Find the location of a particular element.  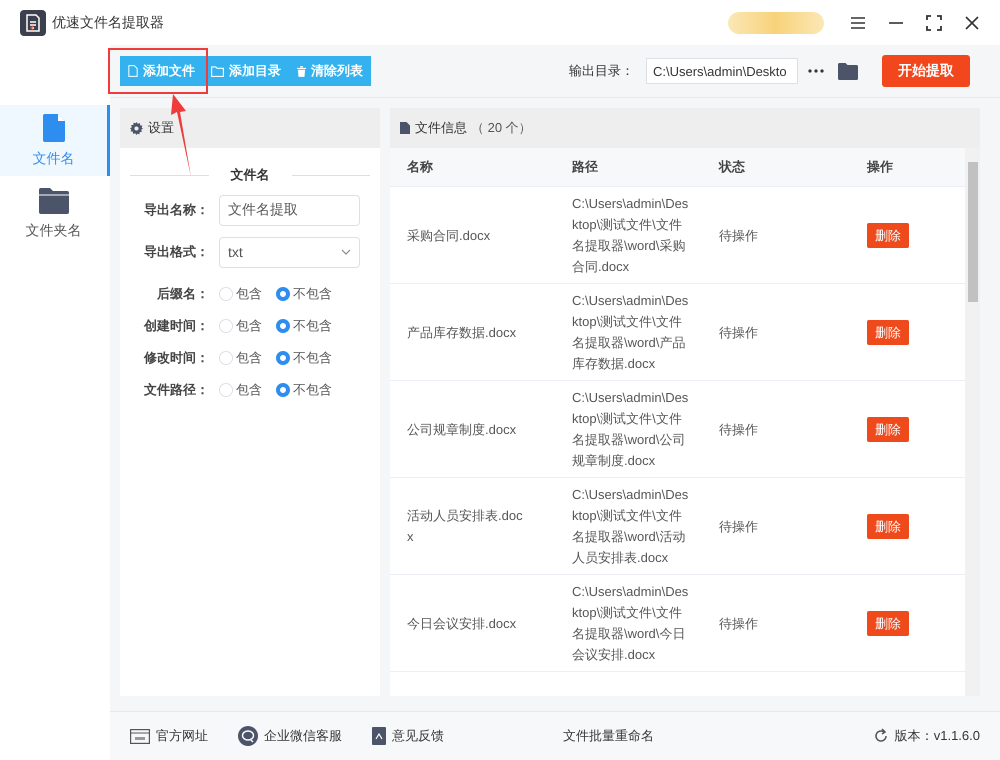

field-label: 导出格式： is located at coordinates (176, 252).